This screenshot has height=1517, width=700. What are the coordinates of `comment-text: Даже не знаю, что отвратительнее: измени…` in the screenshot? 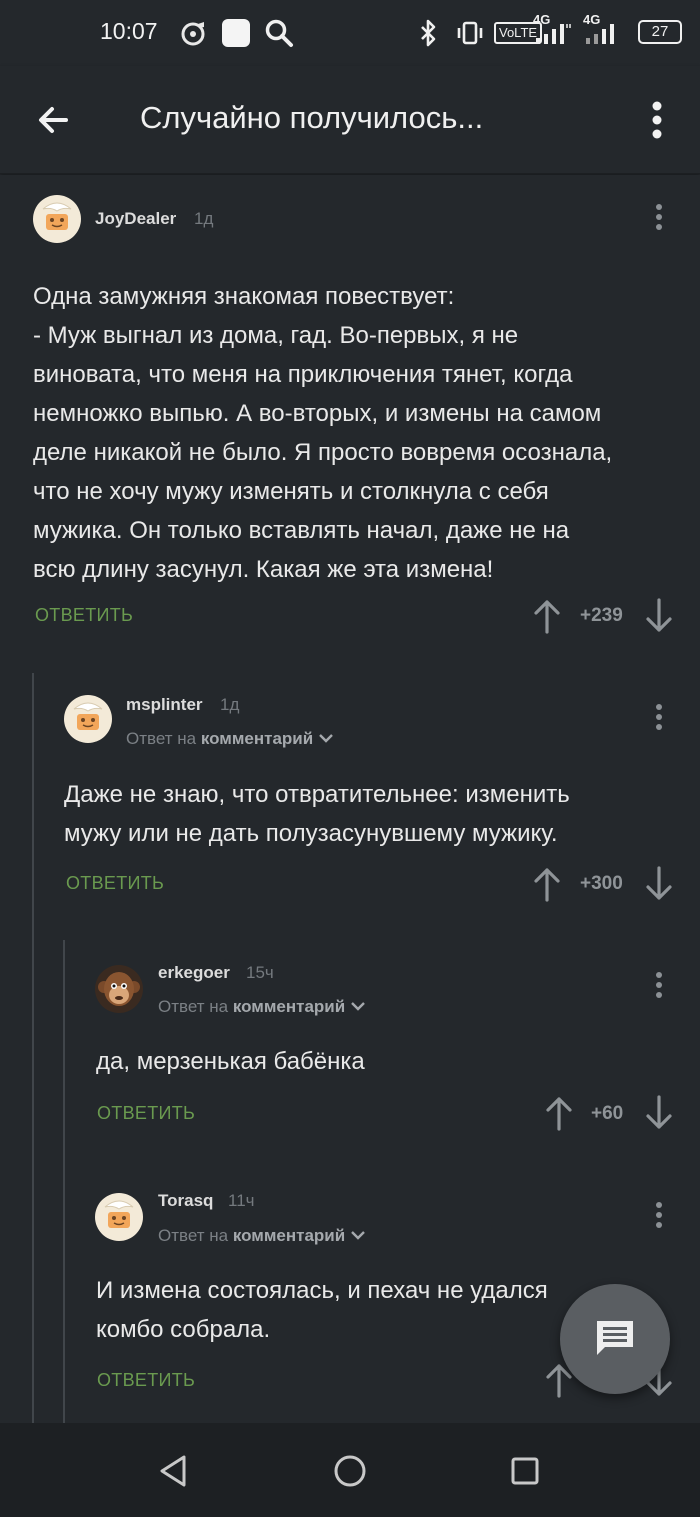 It's located at (317, 814).